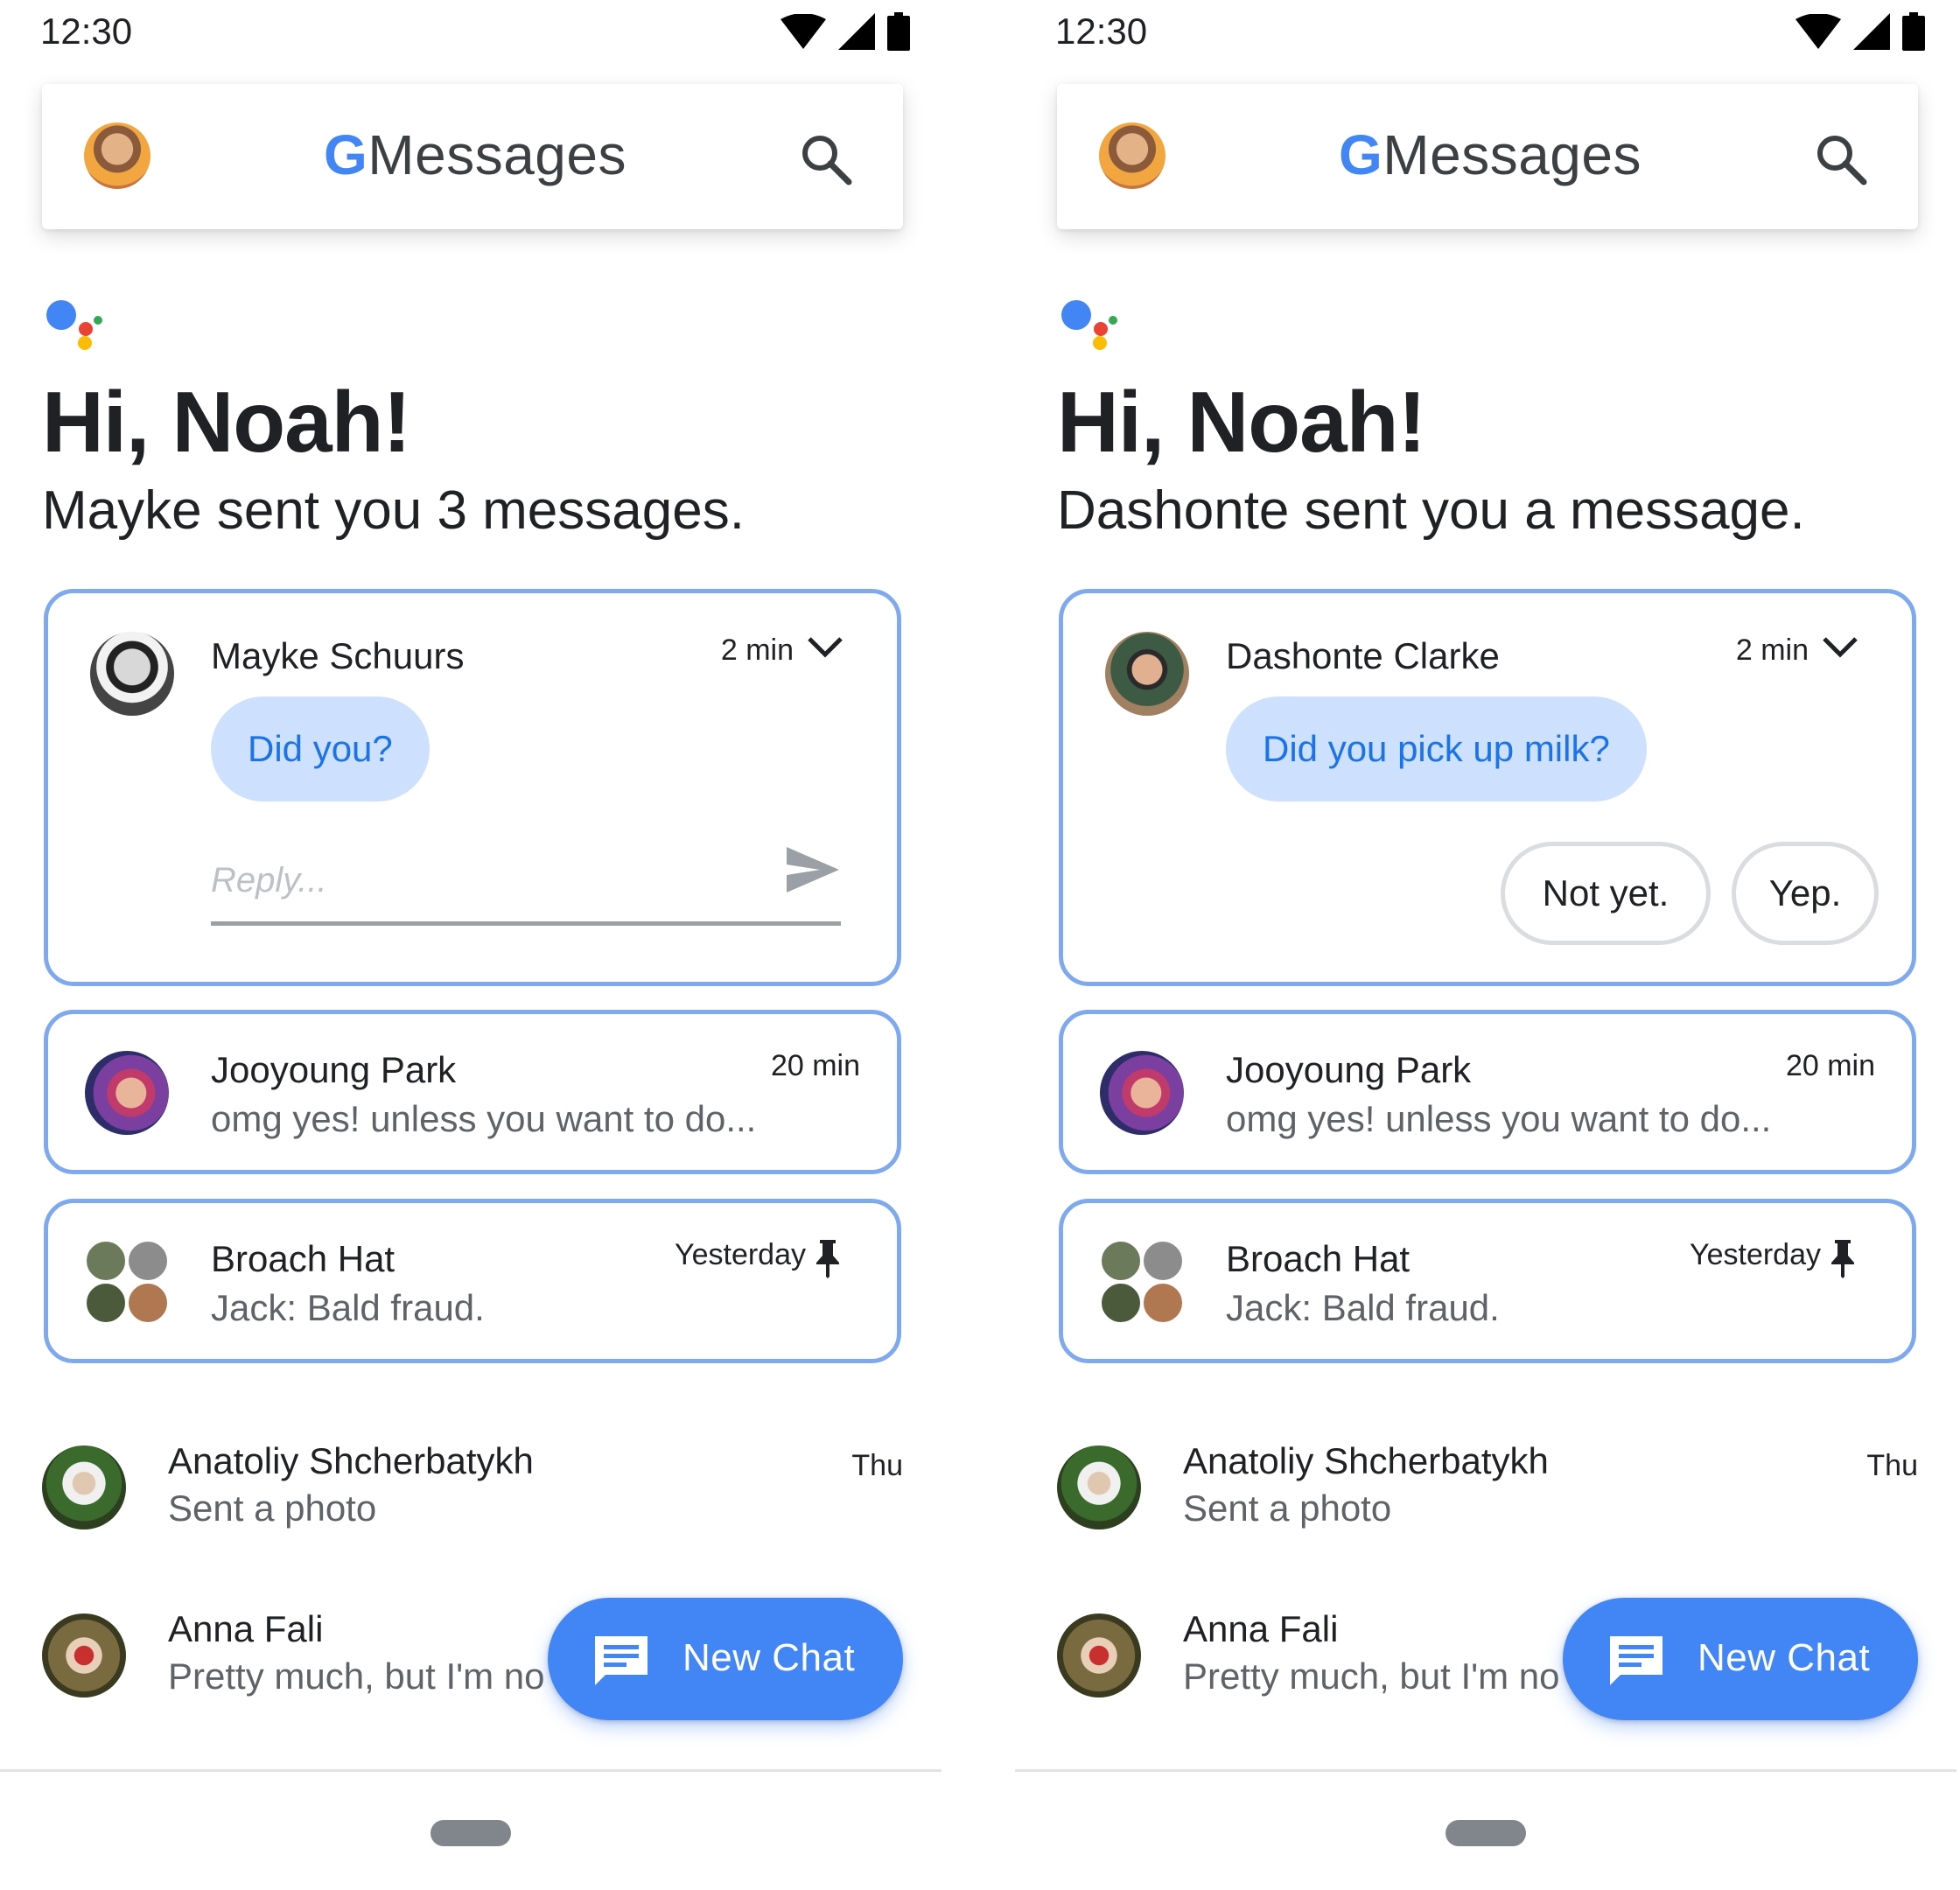  What do you see at coordinates (1606, 893) in the screenshot?
I see `smart-reply-chip: Not yet.` at bounding box center [1606, 893].